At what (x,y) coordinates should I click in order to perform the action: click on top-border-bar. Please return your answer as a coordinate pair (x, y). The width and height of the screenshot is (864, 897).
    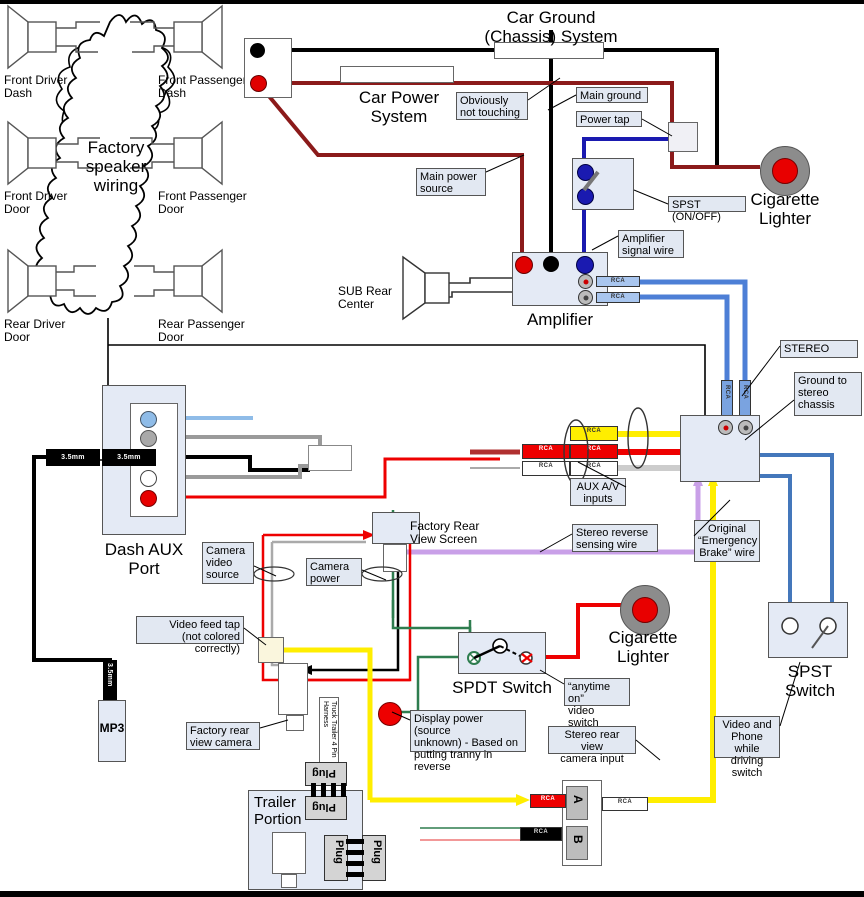
    Looking at the image, I should click on (432, 2).